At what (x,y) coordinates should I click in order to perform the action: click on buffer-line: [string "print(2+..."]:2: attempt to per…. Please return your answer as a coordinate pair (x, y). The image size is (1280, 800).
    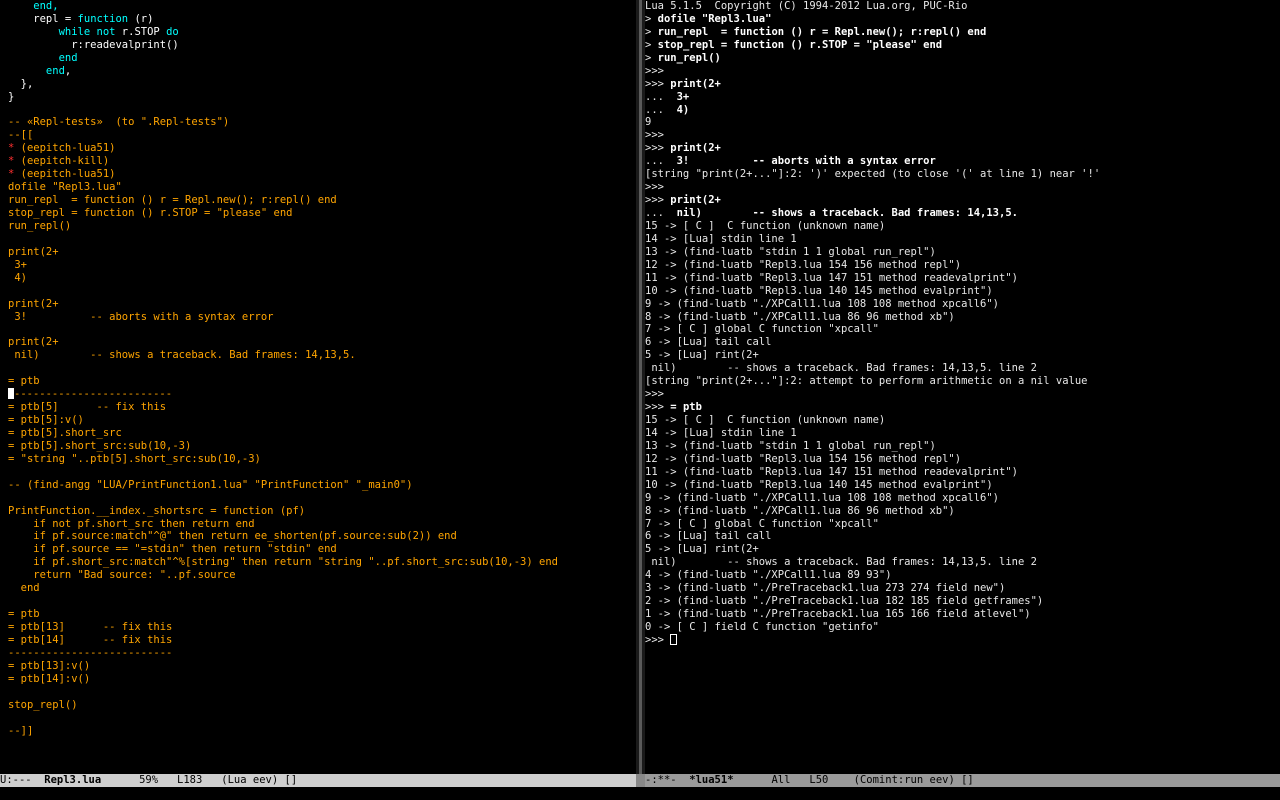
    Looking at the image, I should click on (962, 381).